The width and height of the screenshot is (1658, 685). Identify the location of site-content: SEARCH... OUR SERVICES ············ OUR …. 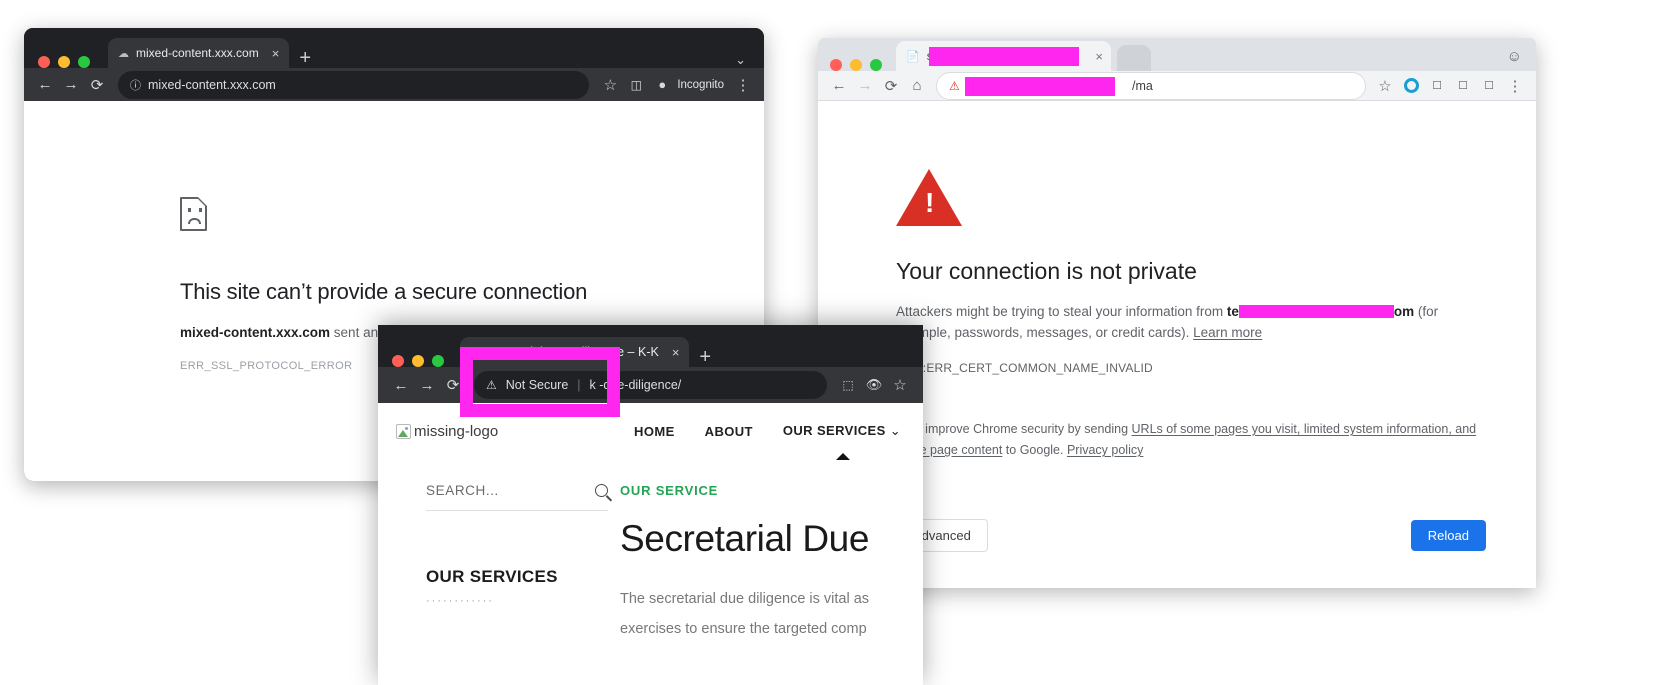
(650, 551).